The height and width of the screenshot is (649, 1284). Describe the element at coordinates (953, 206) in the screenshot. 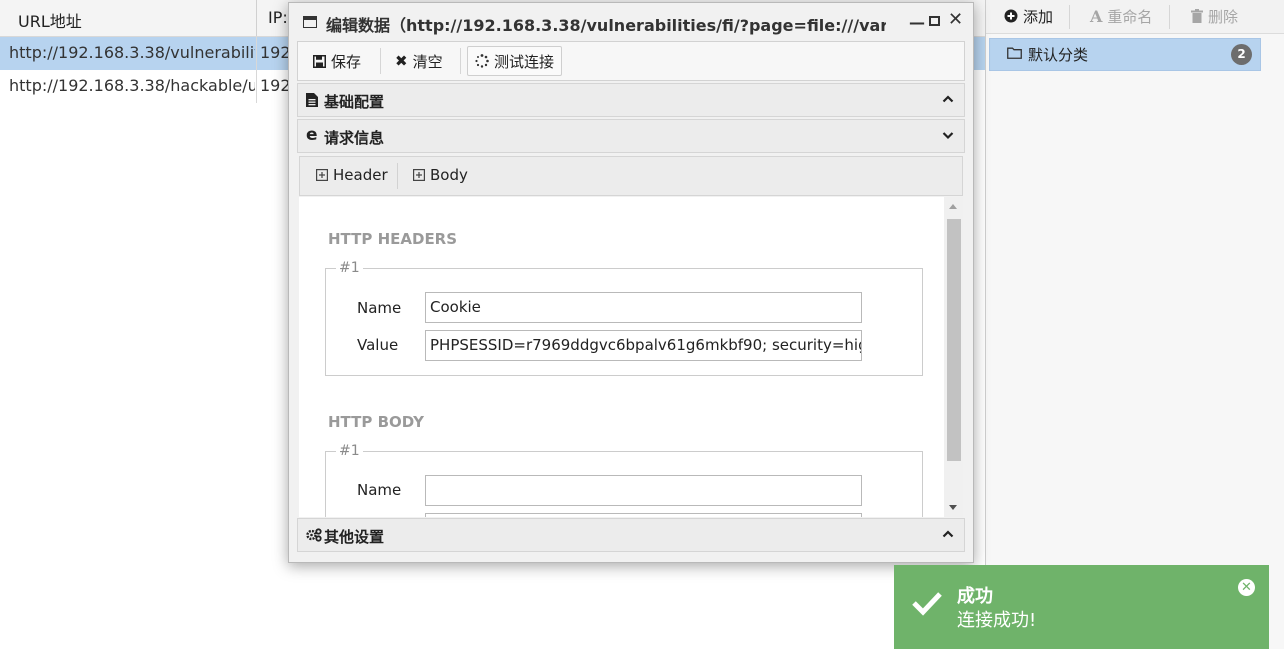

I see `scroll-up-arrow` at that location.